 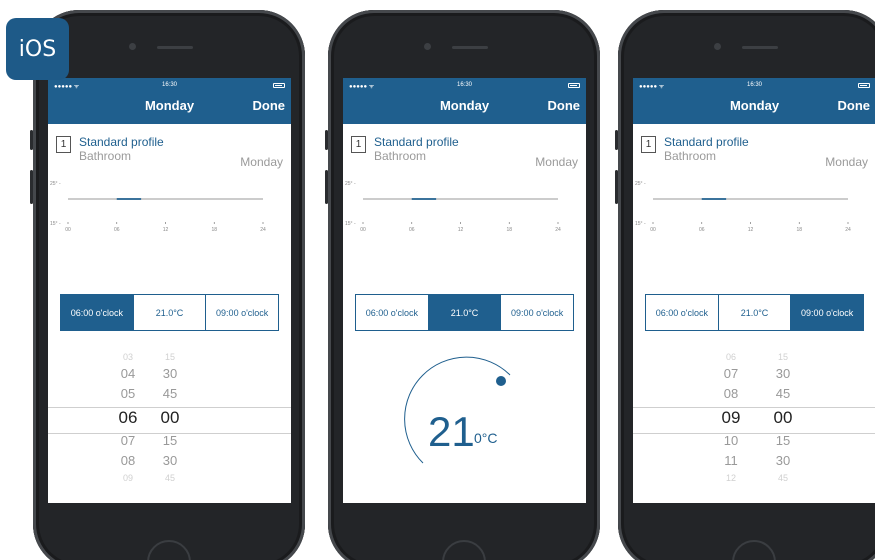 I want to click on camera, so click(x=427, y=46).